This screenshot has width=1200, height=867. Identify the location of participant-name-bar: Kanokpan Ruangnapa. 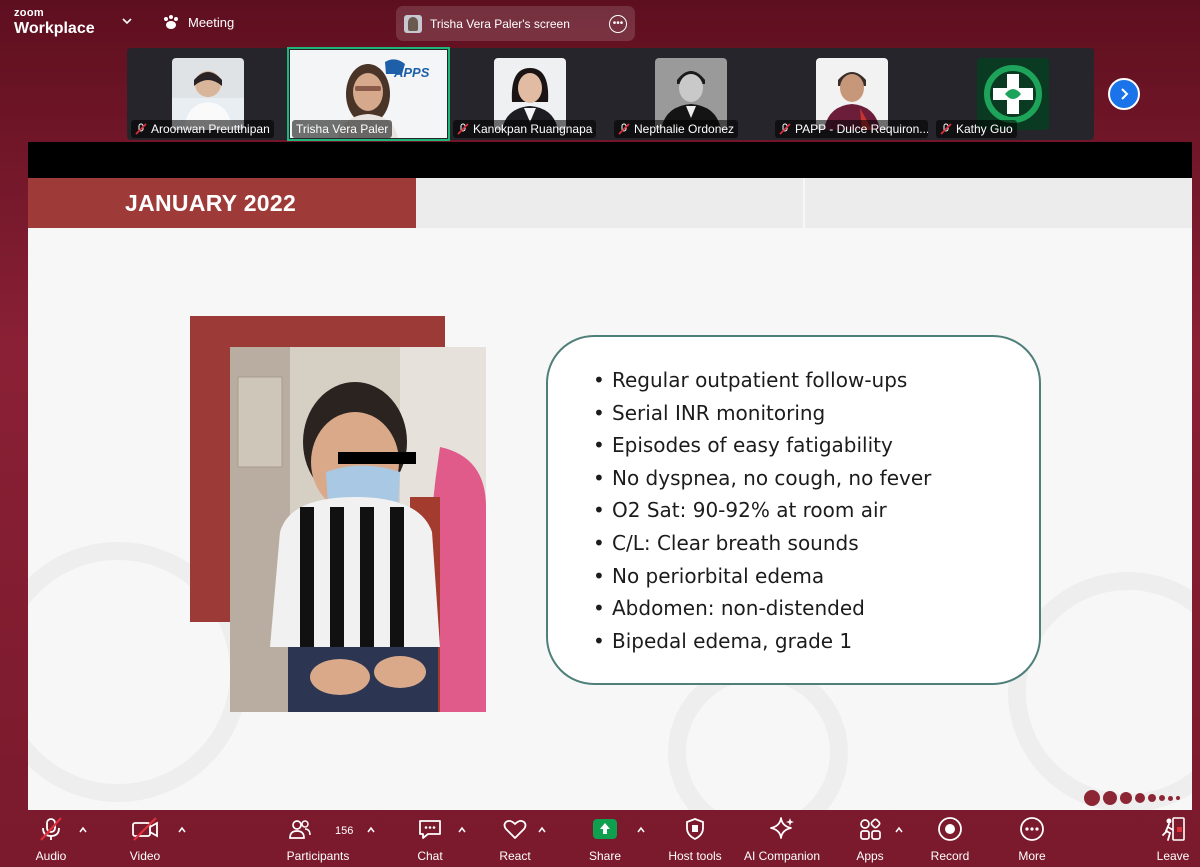
(525, 129).